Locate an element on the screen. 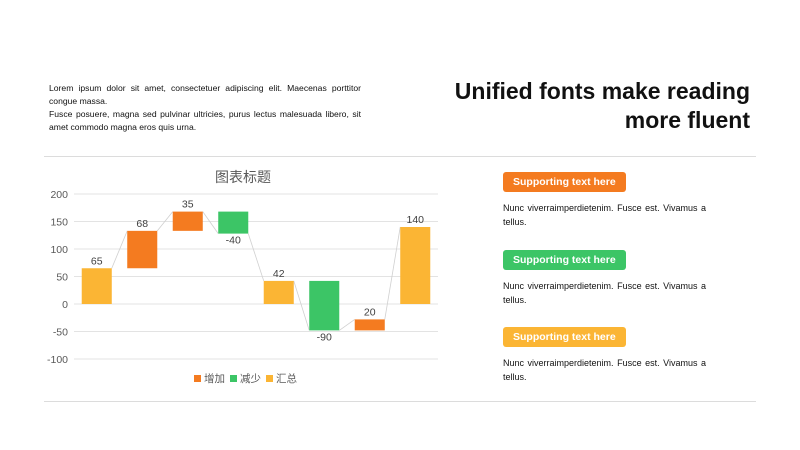 The height and width of the screenshot is (450, 800). y-tick-label: 50 is located at coordinates (62, 278).